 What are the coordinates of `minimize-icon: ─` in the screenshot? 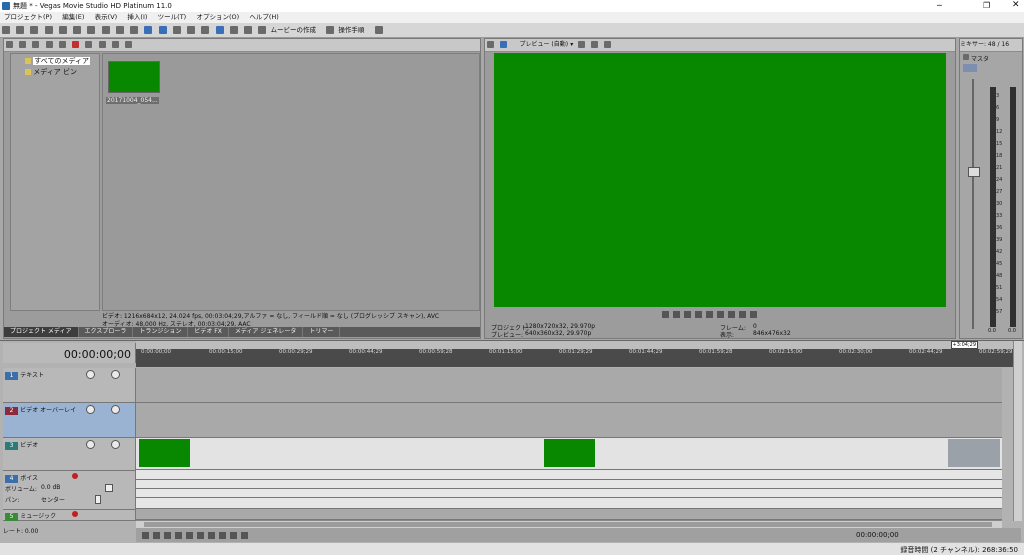 It's located at (939, 5).